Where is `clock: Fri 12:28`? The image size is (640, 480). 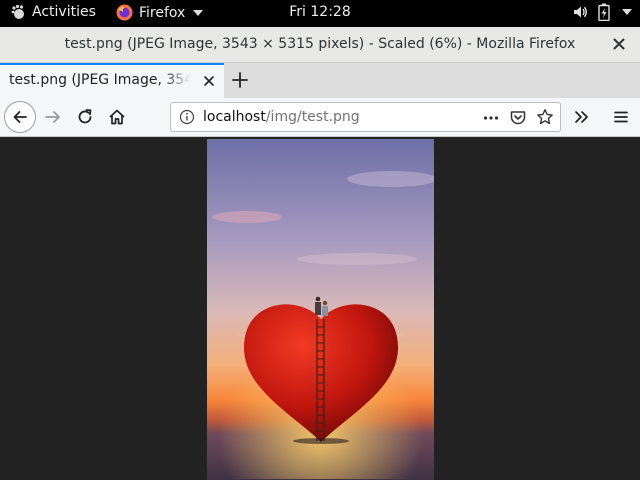
clock: Fri 12:28 is located at coordinates (319, 12).